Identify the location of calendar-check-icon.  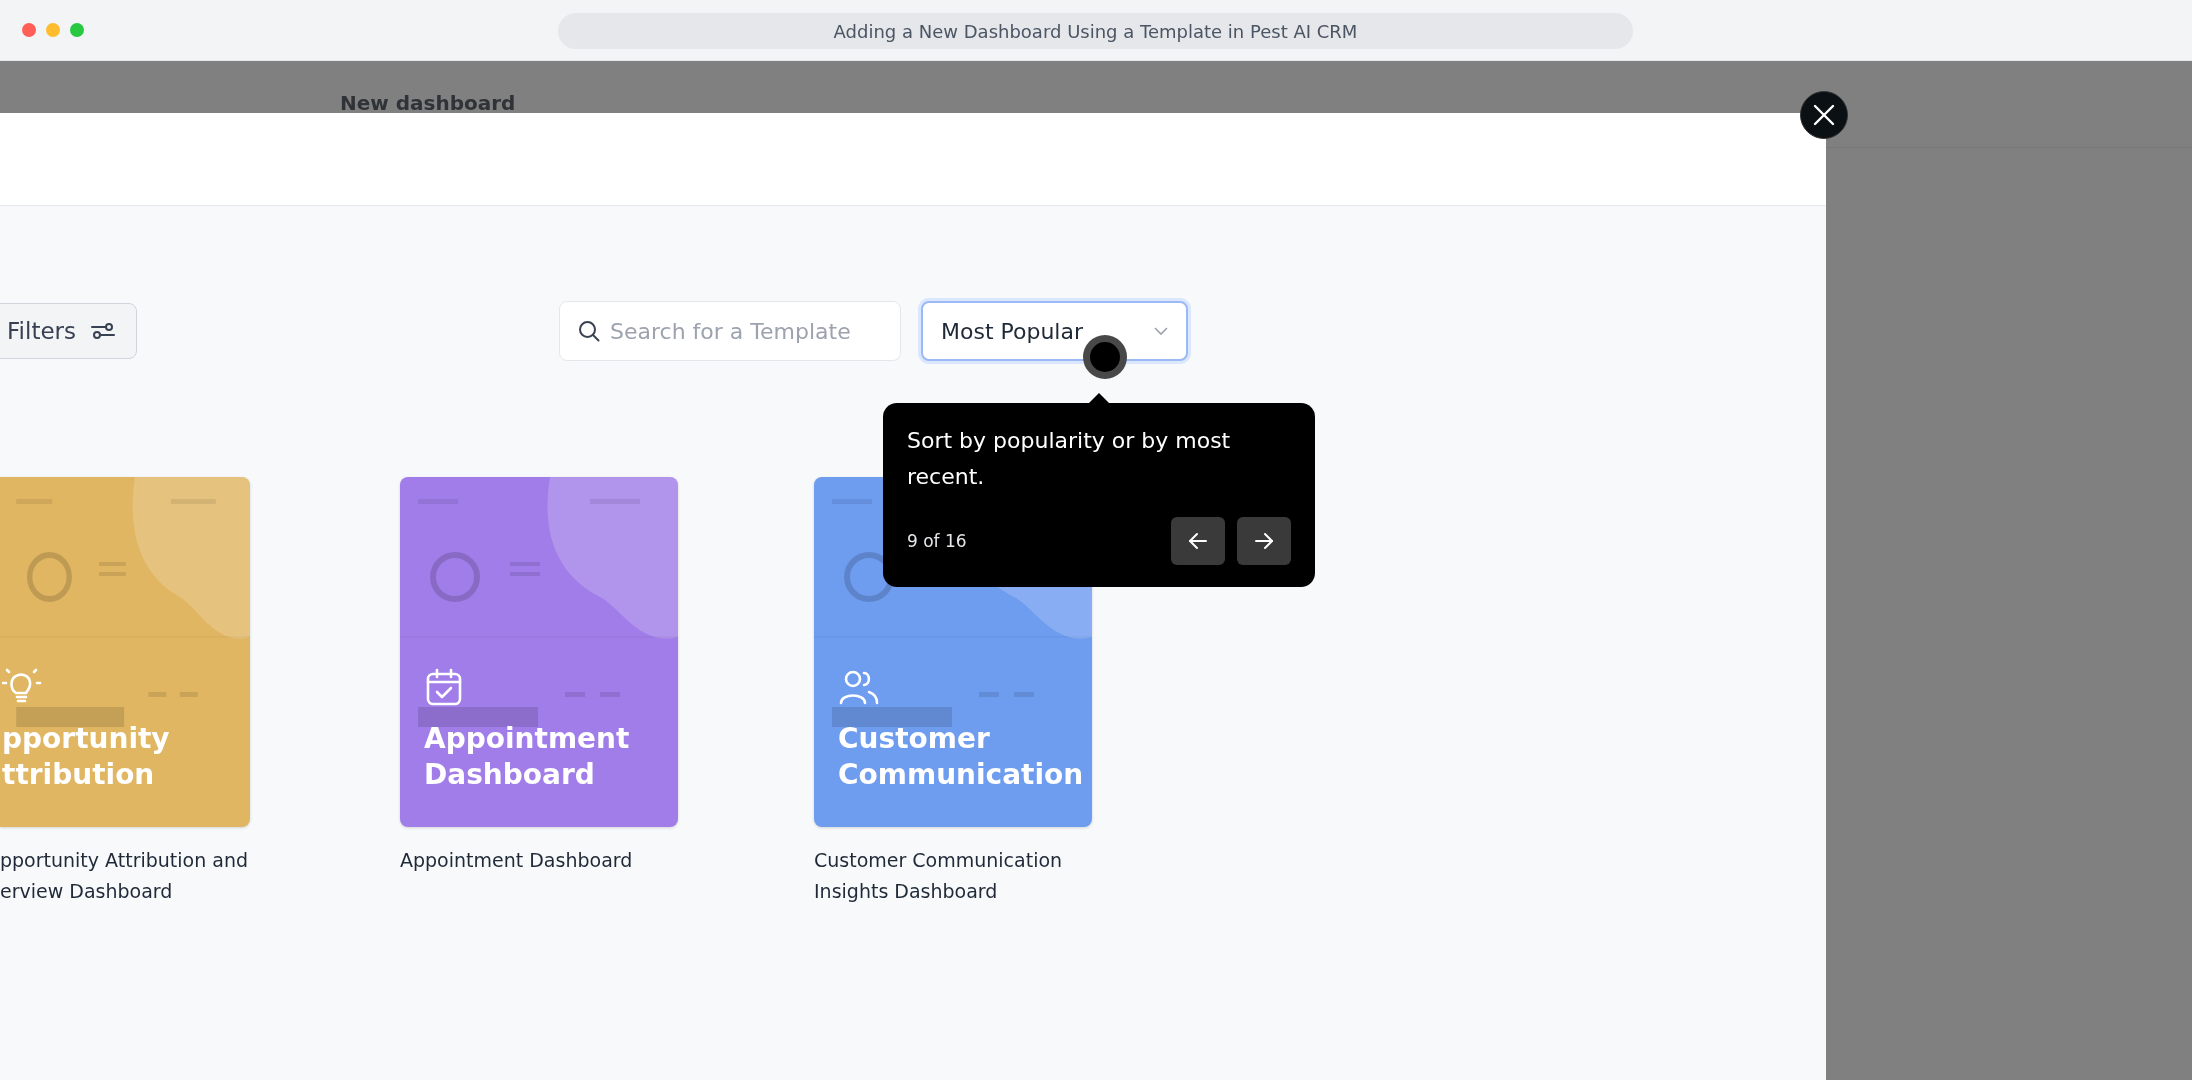
(444, 687).